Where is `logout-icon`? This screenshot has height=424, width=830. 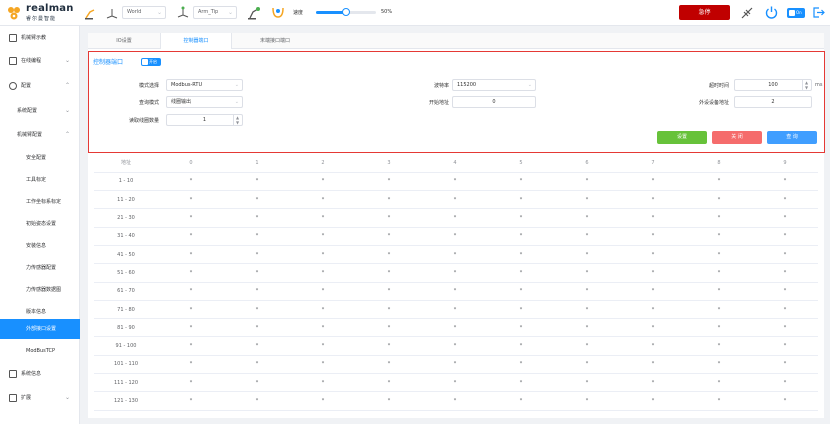 logout-icon is located at coordinates (818, 12).